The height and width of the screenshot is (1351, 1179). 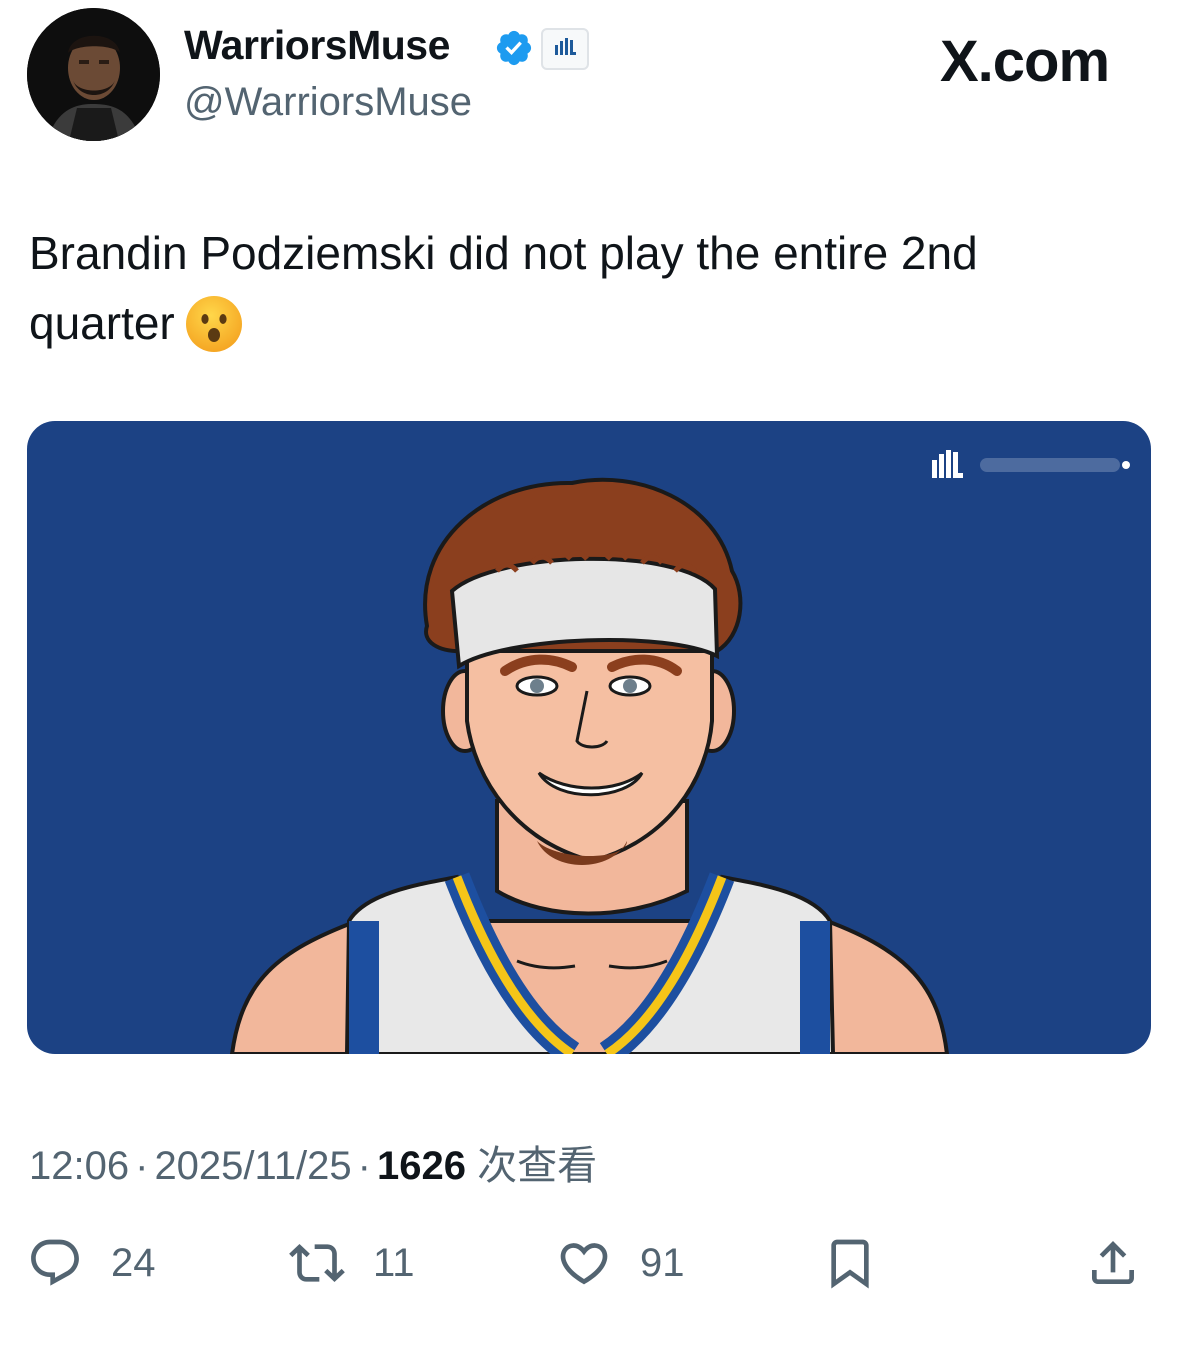 I want to click on bookmark-icon, so click(x=850, y=1264).